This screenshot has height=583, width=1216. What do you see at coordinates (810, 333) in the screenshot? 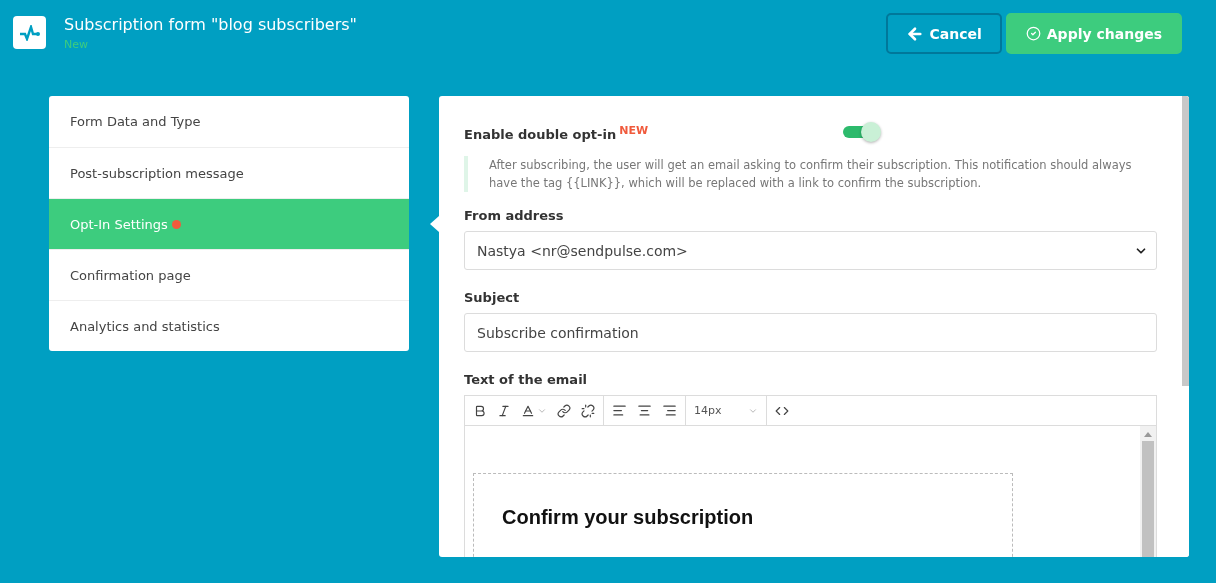
I see `subject-field: Subscribe confirmation` at bounding box center [810, 333].